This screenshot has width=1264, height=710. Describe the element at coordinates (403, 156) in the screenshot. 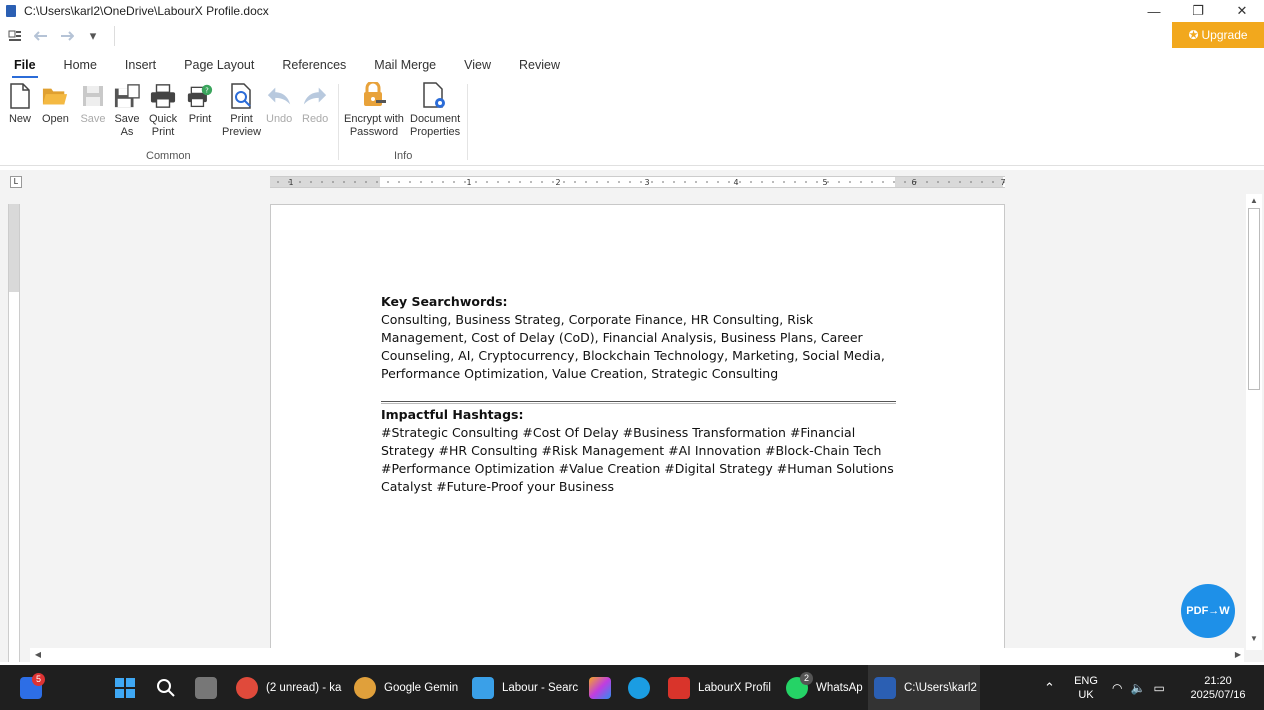

I see `info-group-label: Info` at that location.